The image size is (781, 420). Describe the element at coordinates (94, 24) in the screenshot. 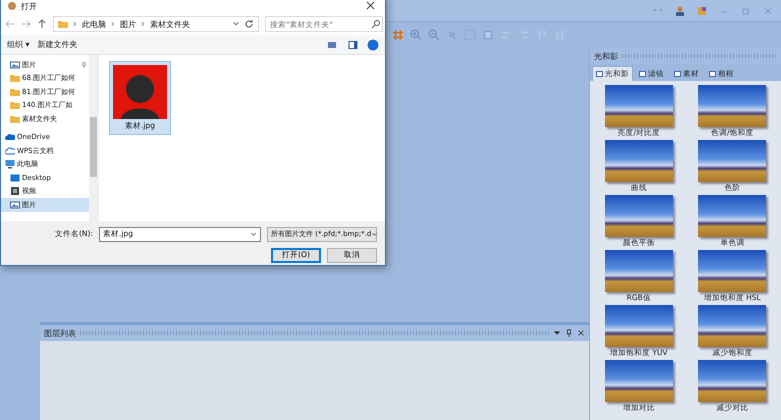

I see `breadcrumb-item: 此电脑` at that location.